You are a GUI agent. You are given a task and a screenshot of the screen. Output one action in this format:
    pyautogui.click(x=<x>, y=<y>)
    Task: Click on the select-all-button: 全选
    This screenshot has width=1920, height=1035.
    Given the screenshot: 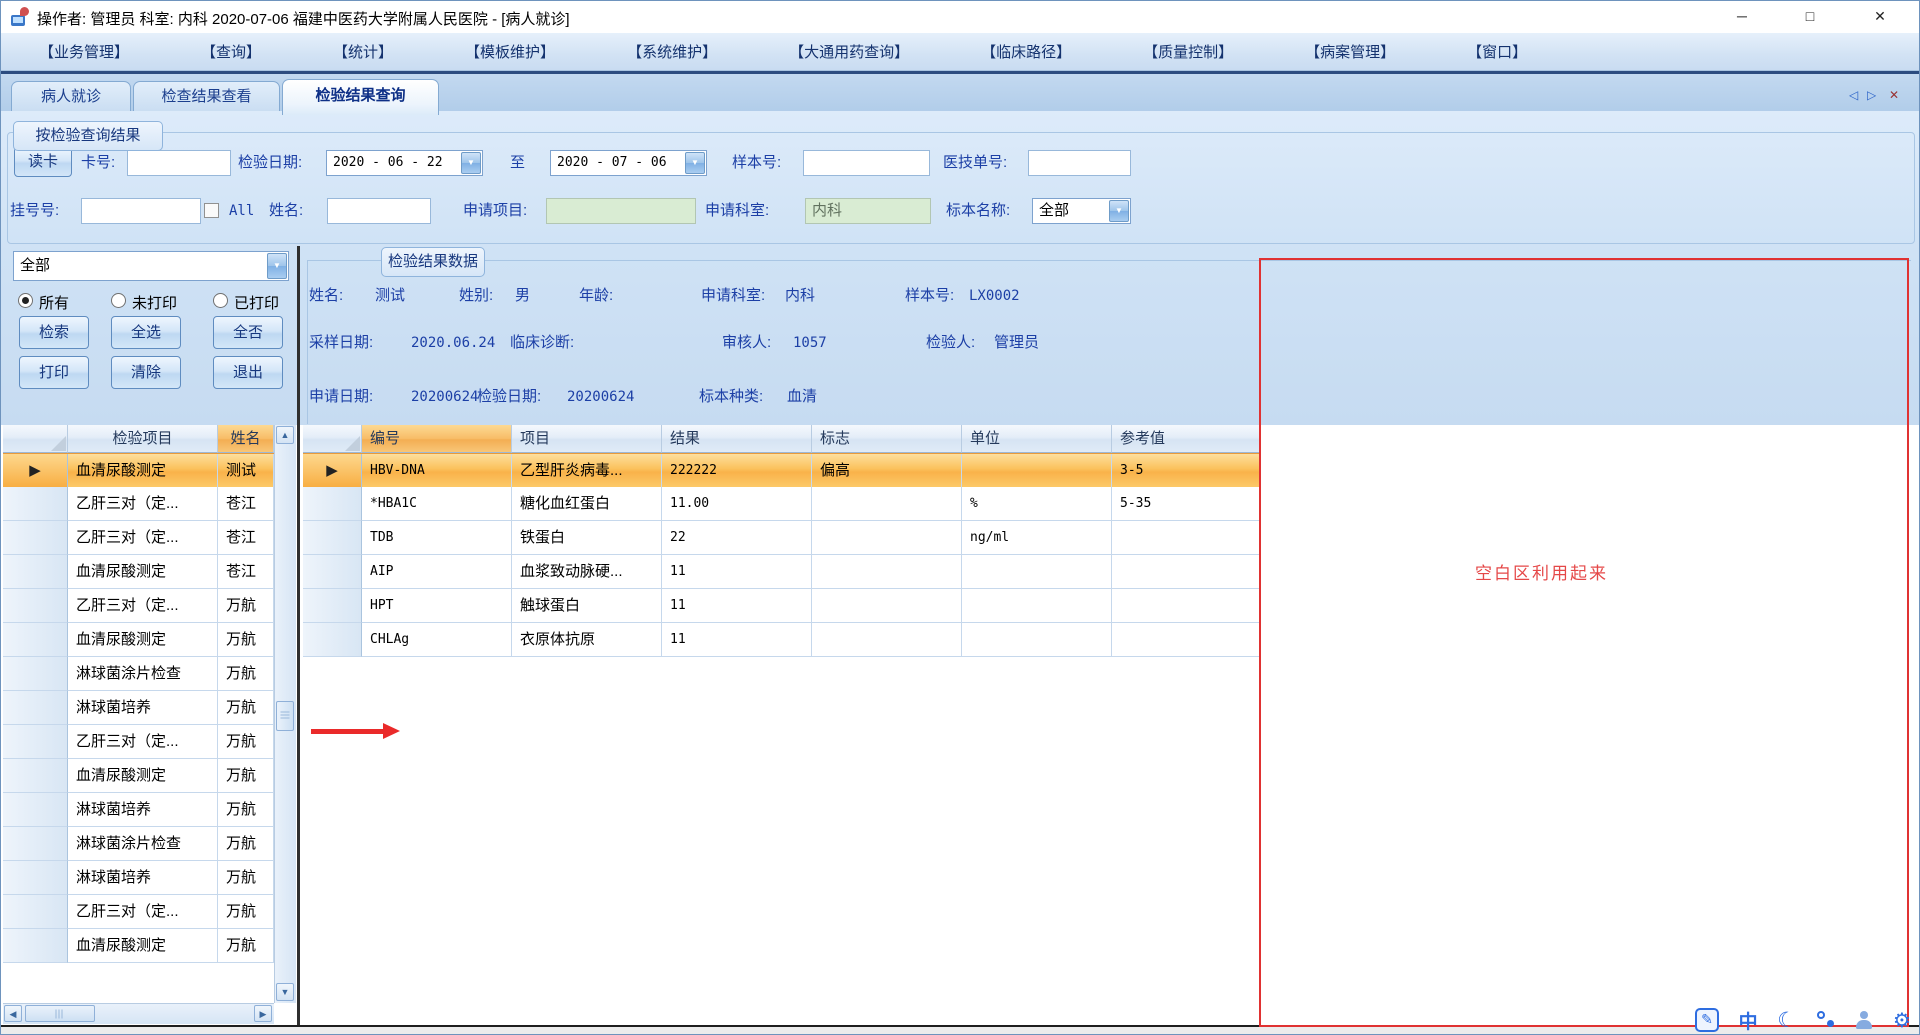 What is the action you would take?
    pyautogui.click(x=146, y=332)
    